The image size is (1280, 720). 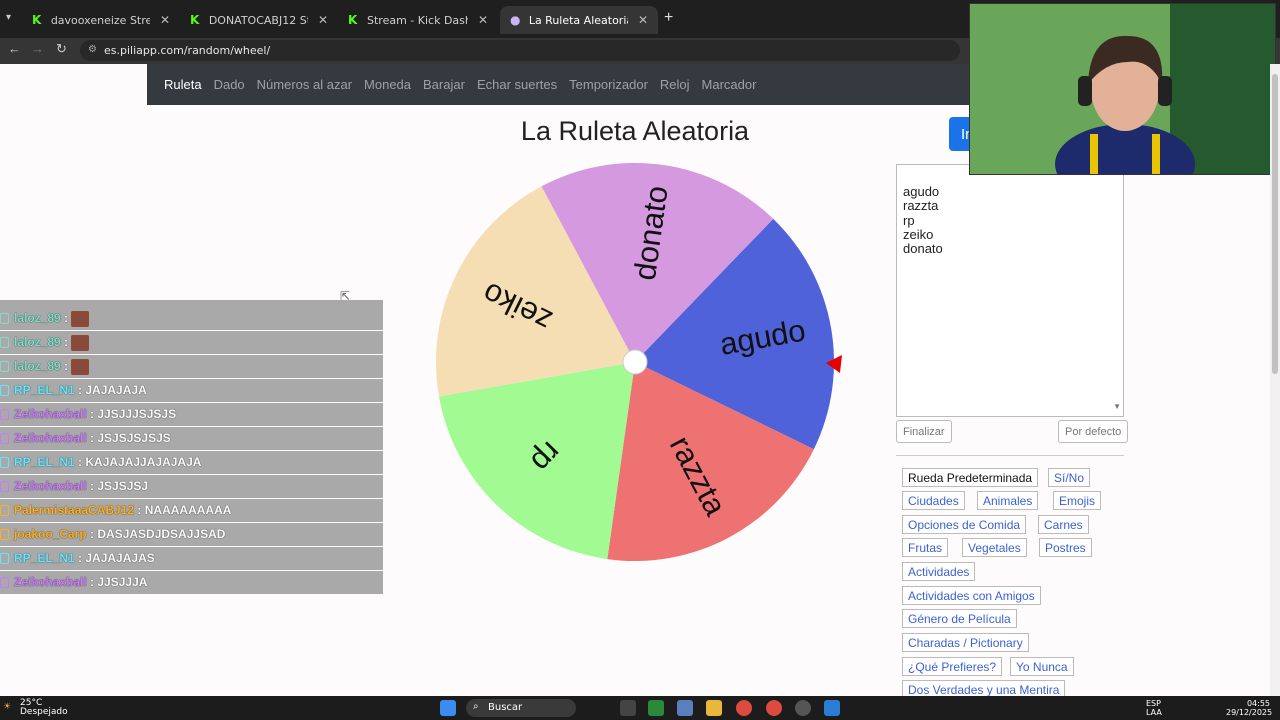 What do you see at coordinates (37, 342) in the screenshot?
I see `chat-username: laloz_89` at bounding box center [37, 342].